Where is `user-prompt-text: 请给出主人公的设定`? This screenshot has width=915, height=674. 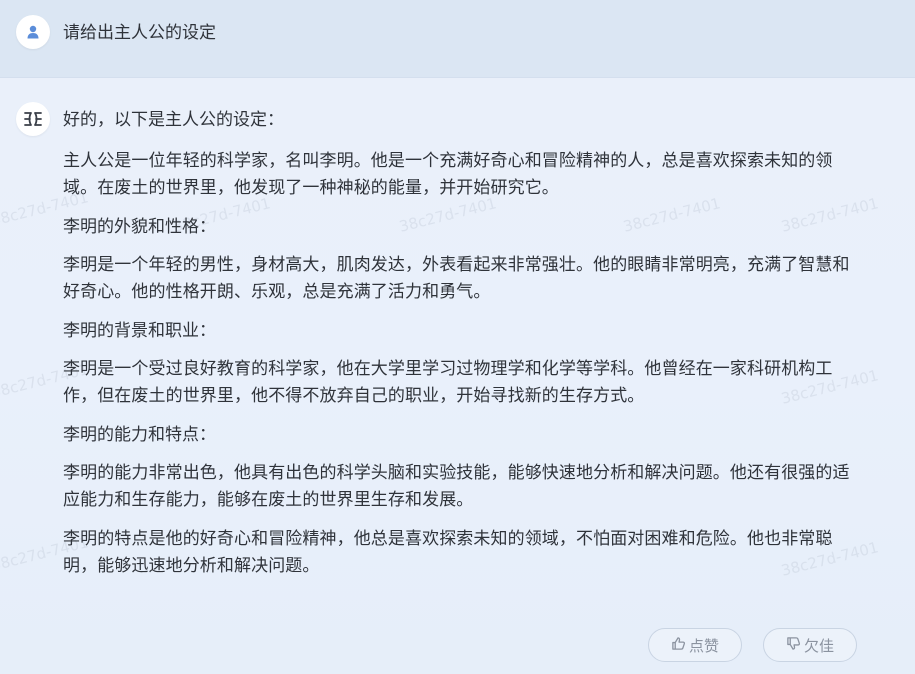 user-prompt-text: 请给出主人公的设定 is located at coordinates (139, 33).